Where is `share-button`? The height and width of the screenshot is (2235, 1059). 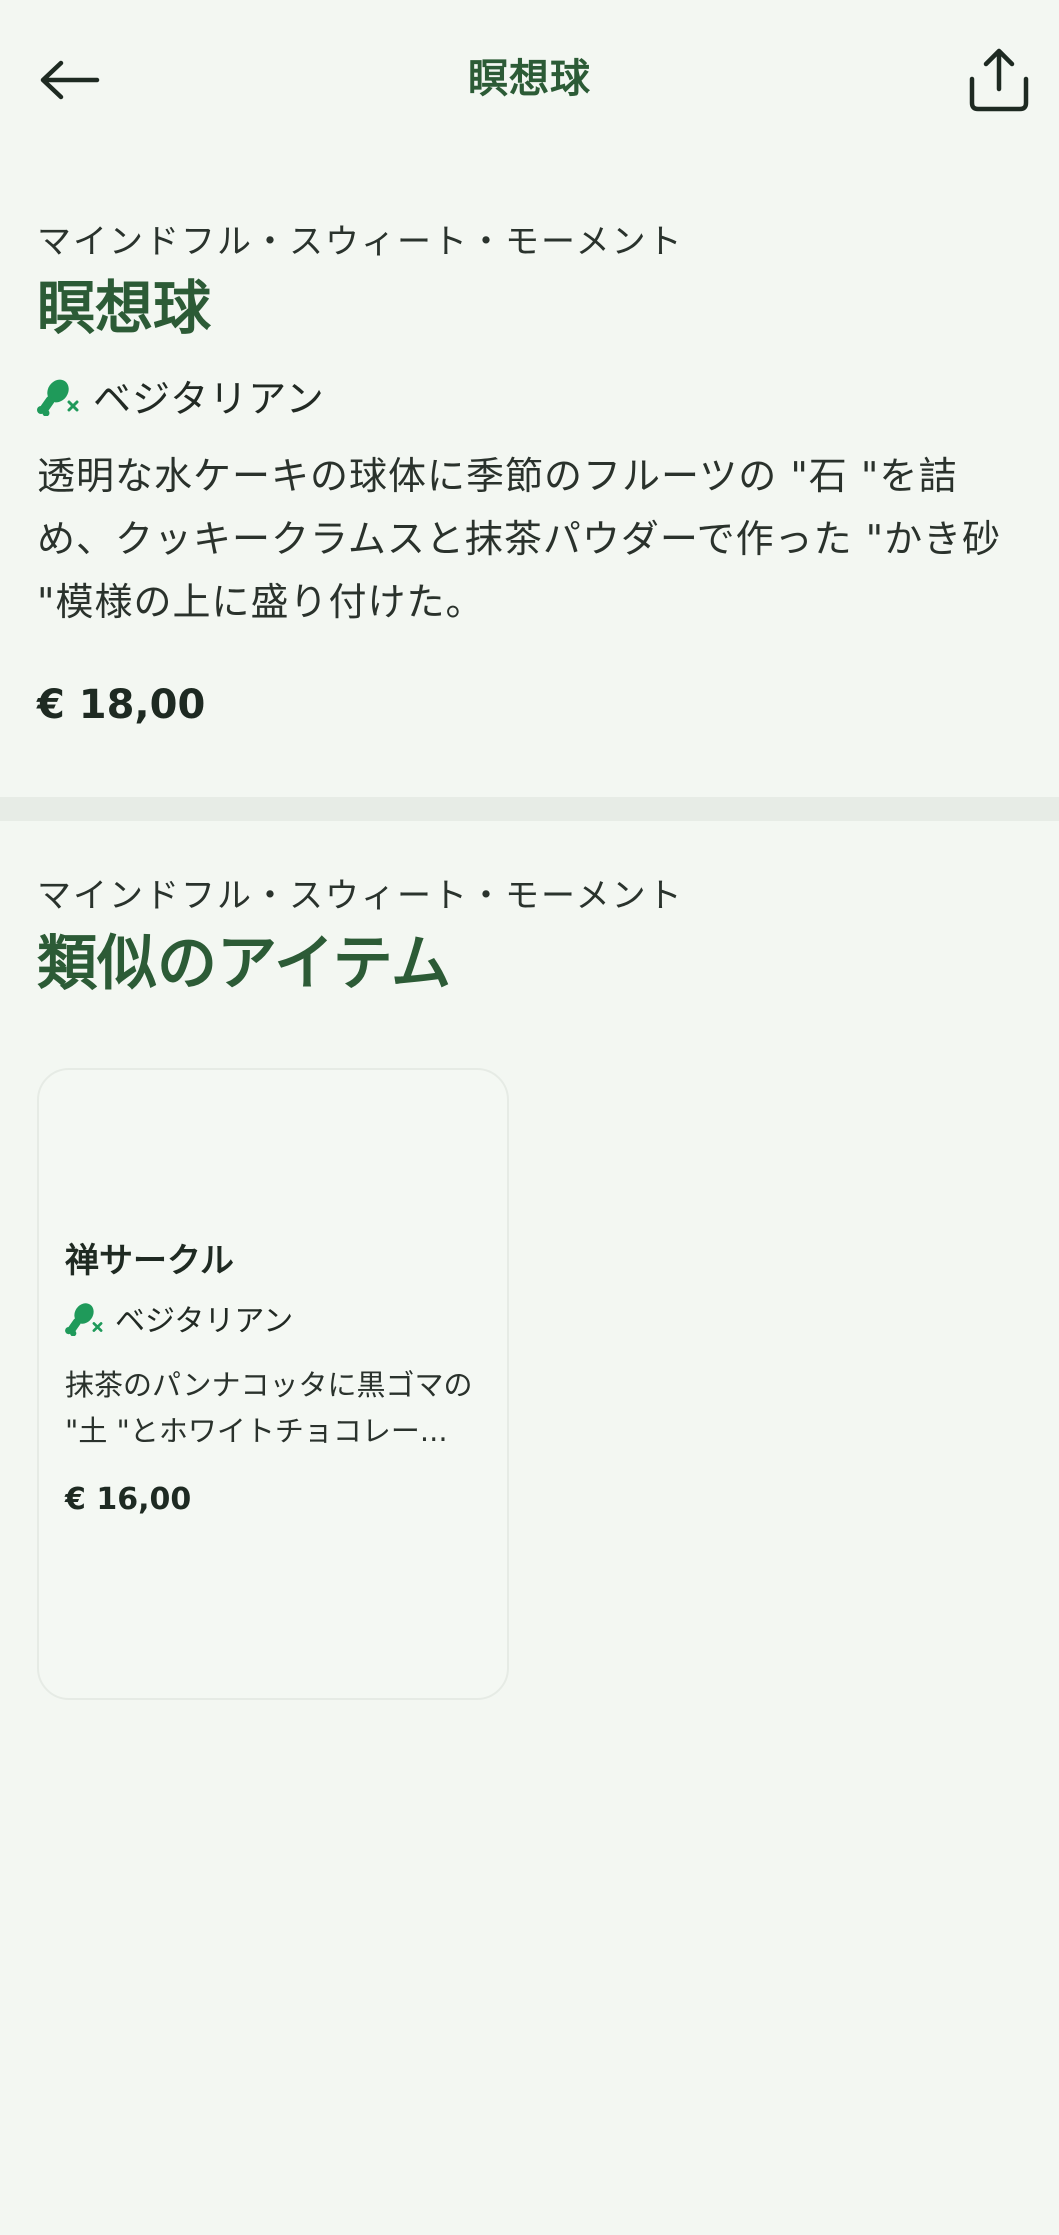
share-button is located at coordinates (999, 80).